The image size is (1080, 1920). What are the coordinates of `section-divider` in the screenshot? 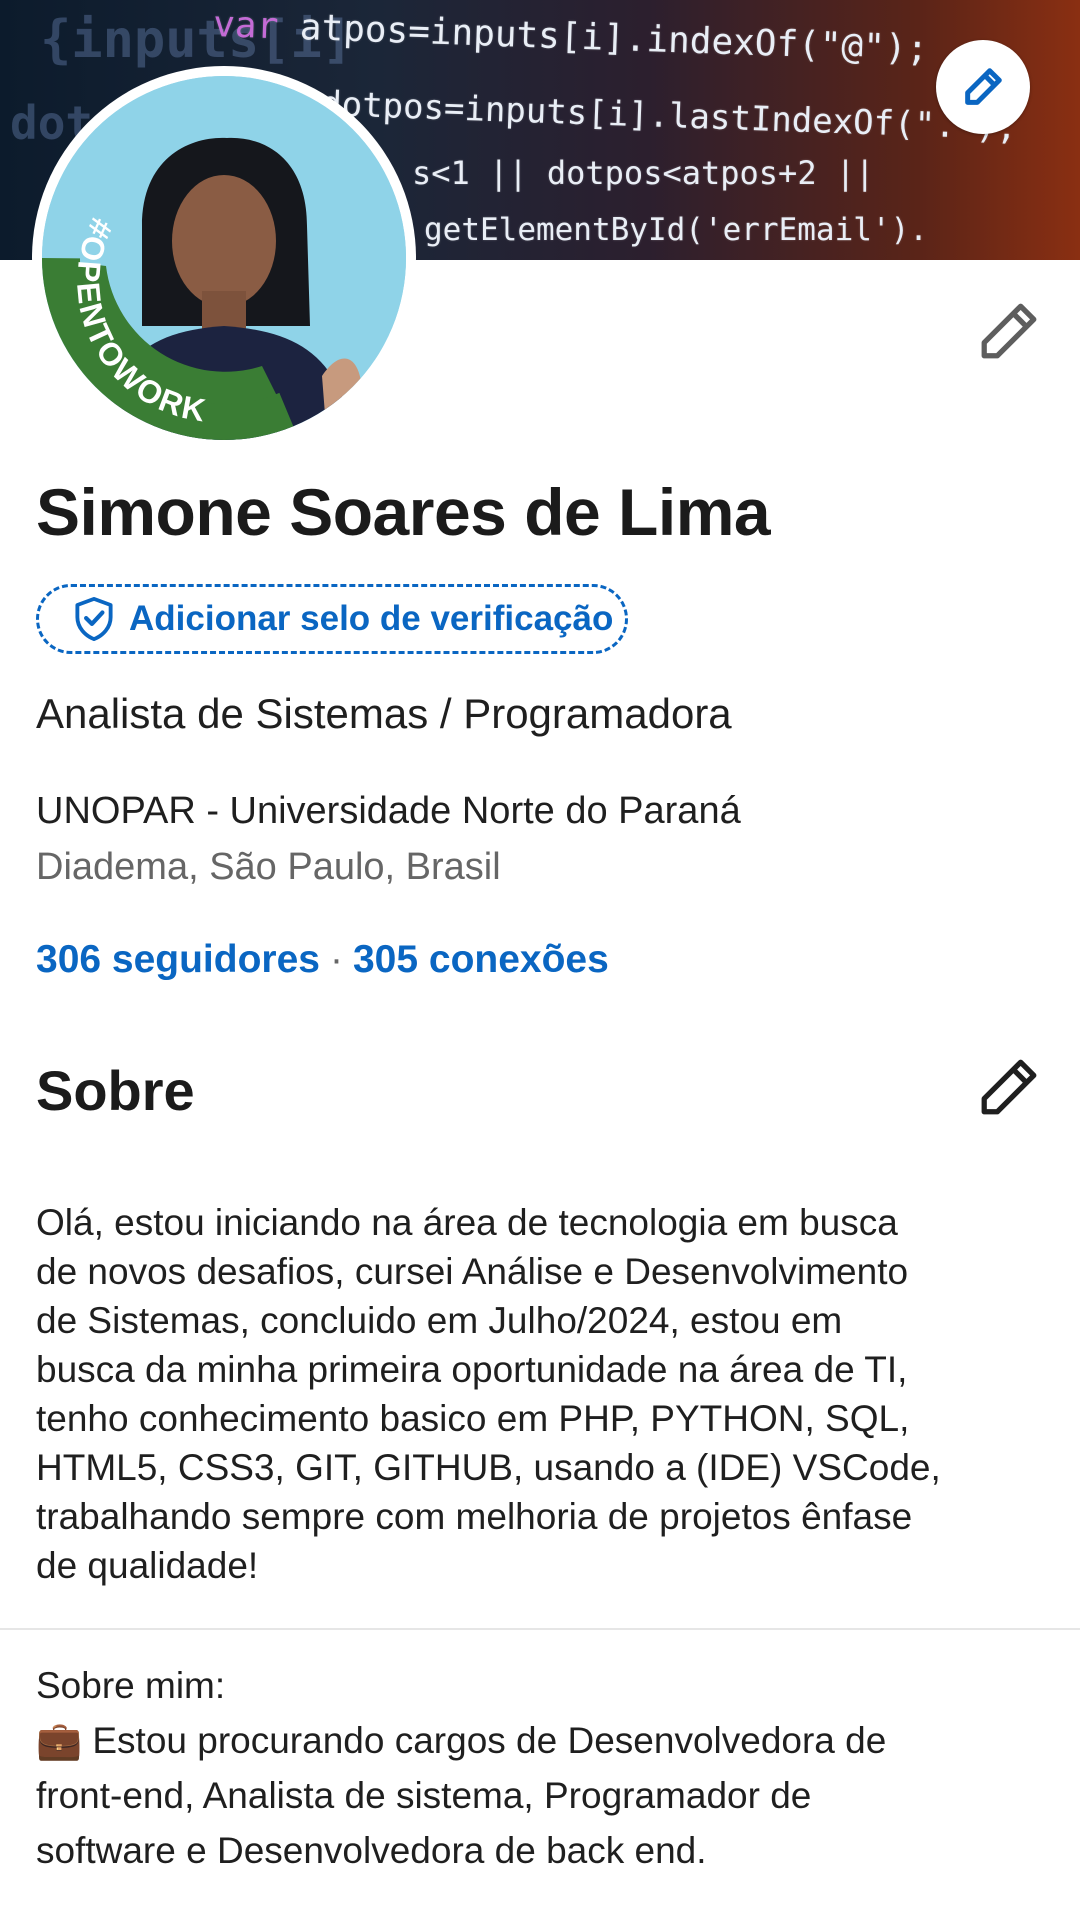 It's located at (540, 1629).